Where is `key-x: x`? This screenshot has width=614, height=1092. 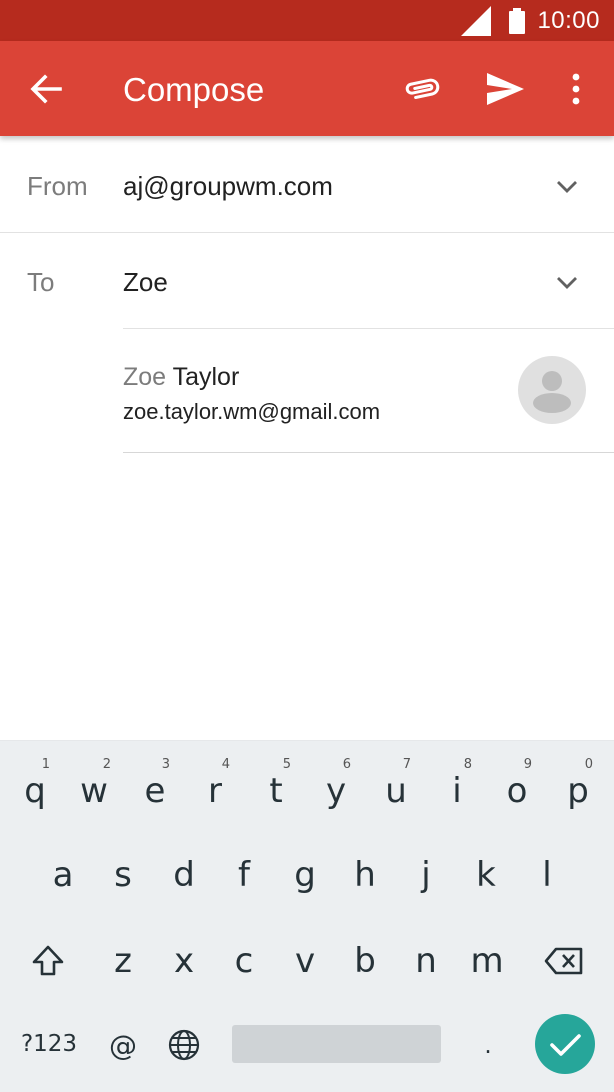
key-x: x is located at coordinates (184, 961).